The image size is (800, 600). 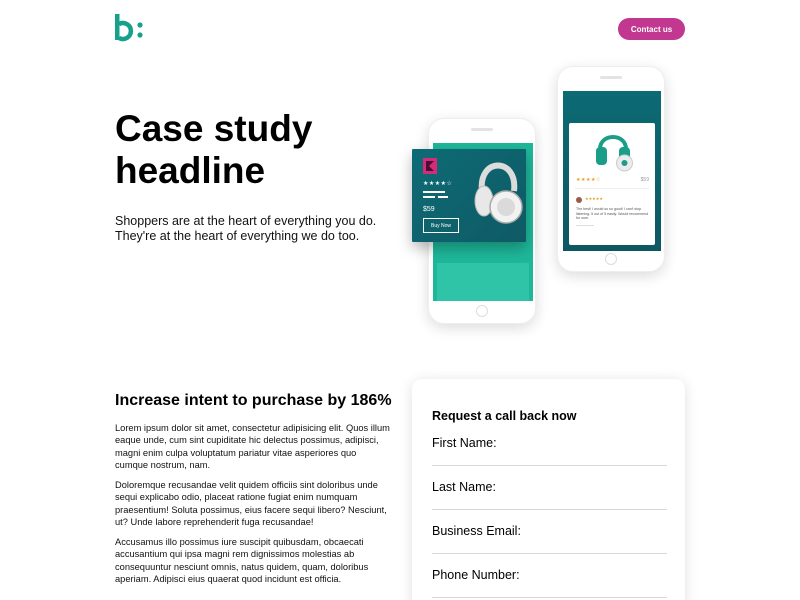 I want to click on section-title: Increase intent to purchase by 186%, so click(x=253, y=400).